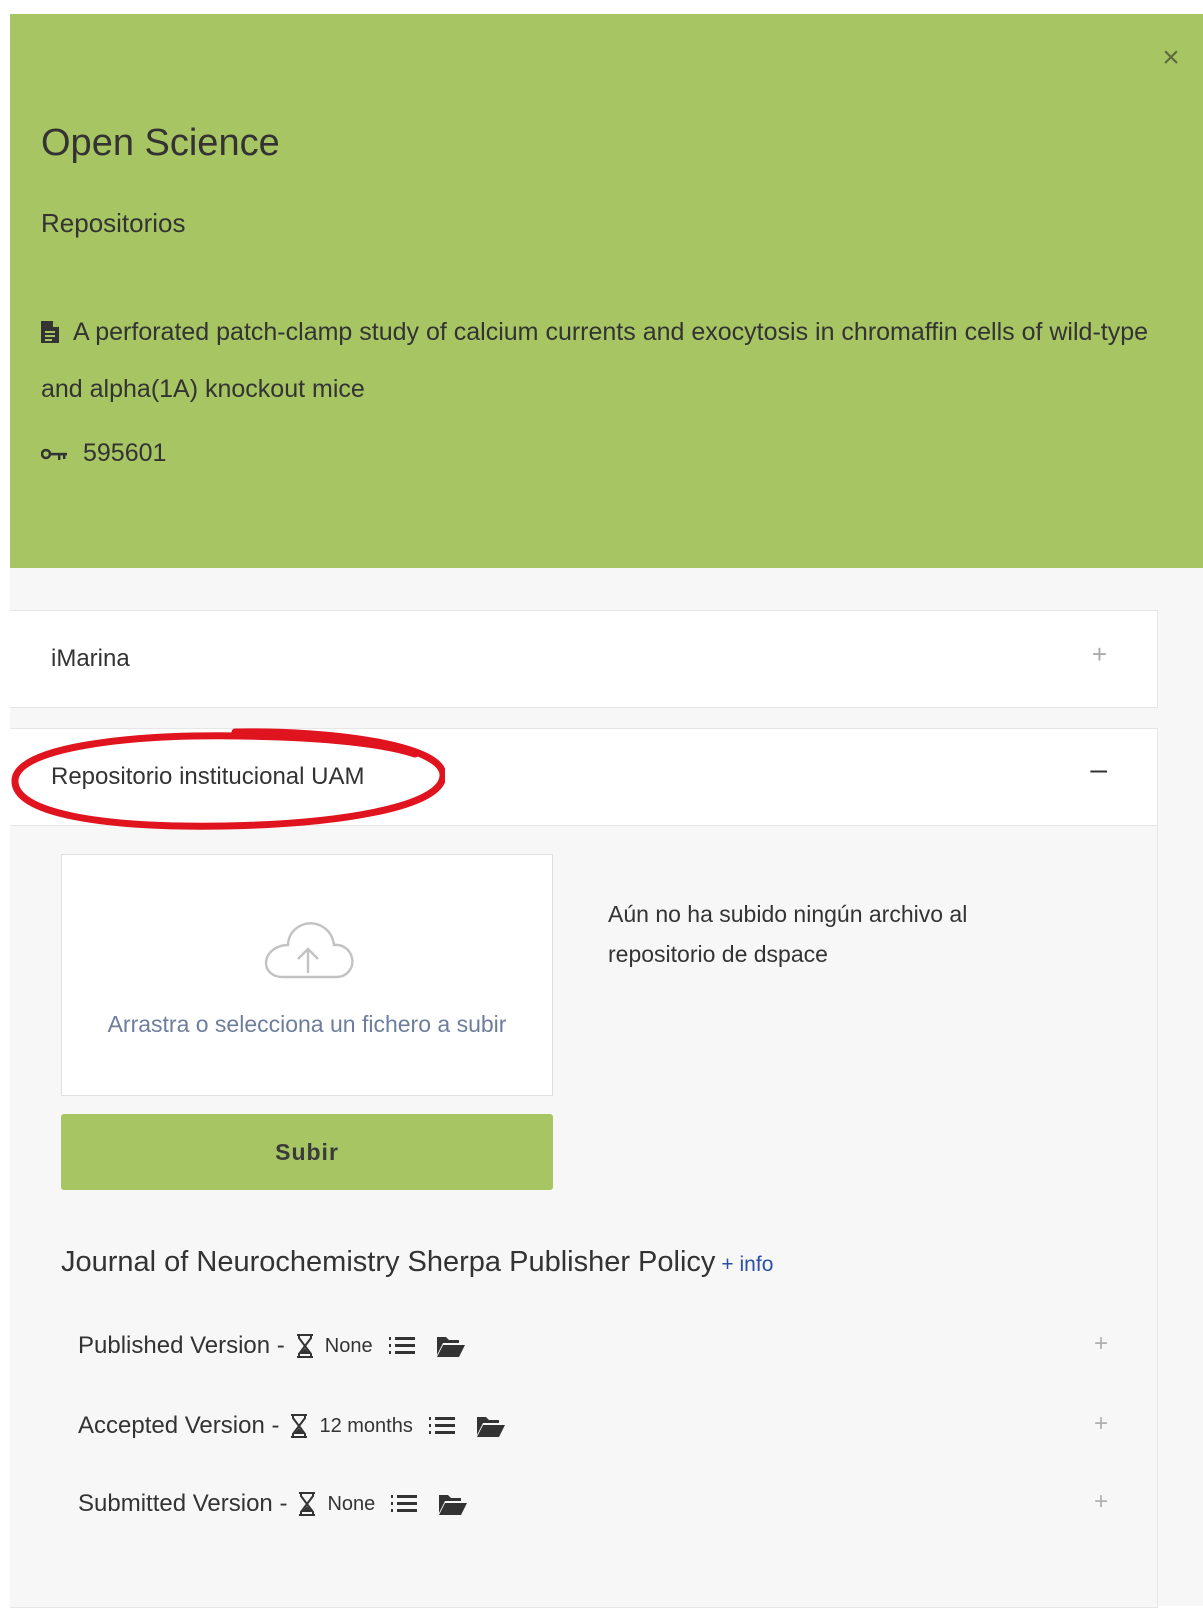 This screenshot has height=1608, width=1203. I want to click on panel-imarina: iMarina +, so click(584, 659).